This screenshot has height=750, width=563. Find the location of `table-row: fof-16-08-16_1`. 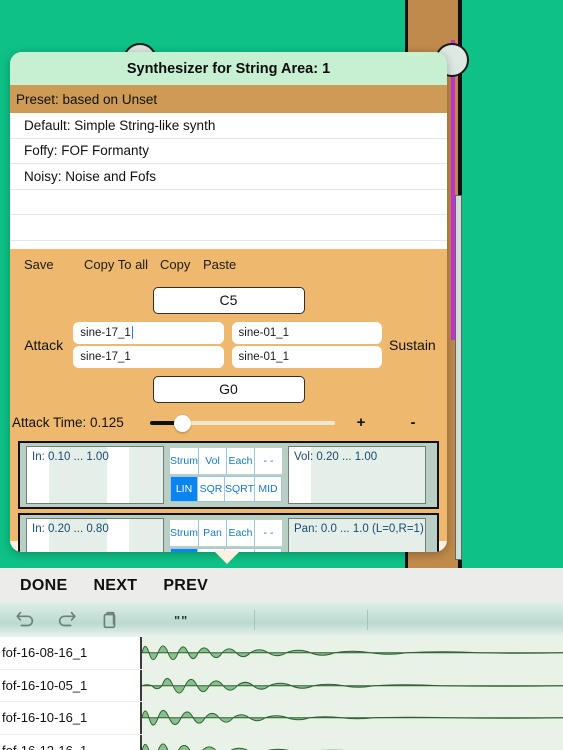

table-row: fof-16-08-16_1 is located at coordinates (281, 653).